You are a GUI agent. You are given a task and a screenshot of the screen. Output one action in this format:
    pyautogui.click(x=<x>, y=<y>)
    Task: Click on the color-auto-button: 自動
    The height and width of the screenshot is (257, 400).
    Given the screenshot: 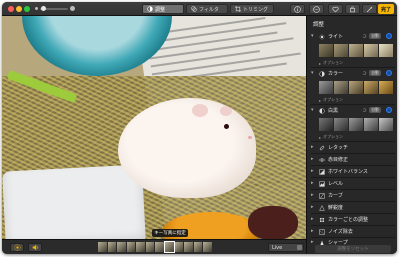 What is the action you would take?
    pyautogui.click(x=375, y=73)
    